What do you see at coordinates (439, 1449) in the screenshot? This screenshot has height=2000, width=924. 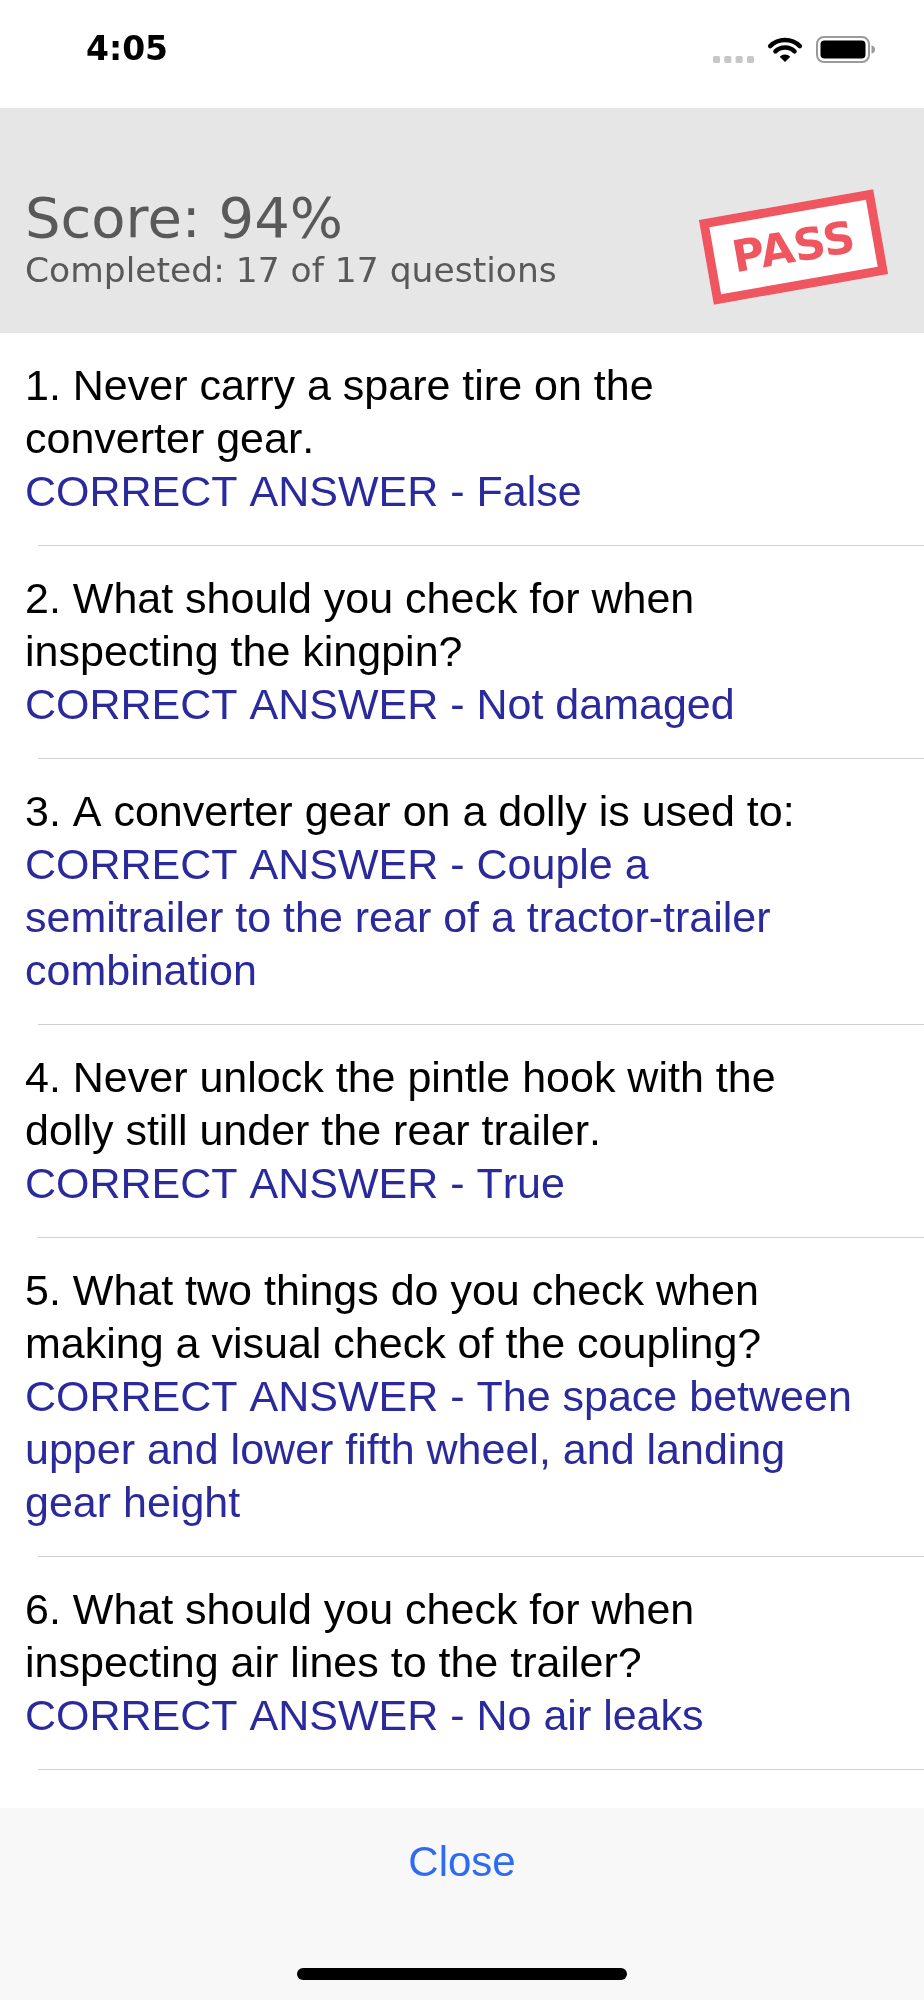 I see `answer-text: CORRECT ANSWER - The space between upper and lower fifth wheel, and landing gear height` at bounding box center [439, 1449].